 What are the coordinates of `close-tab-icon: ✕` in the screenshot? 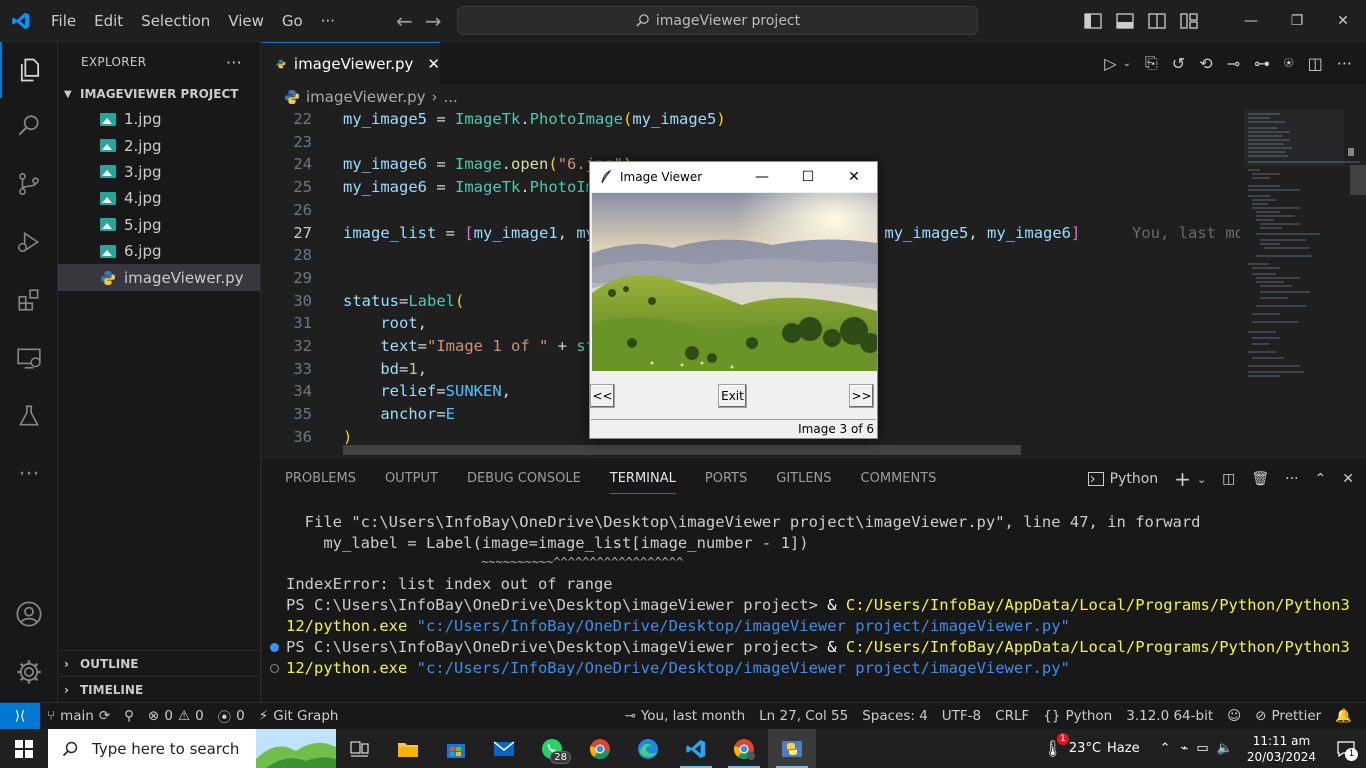 It's located at (433, 64).